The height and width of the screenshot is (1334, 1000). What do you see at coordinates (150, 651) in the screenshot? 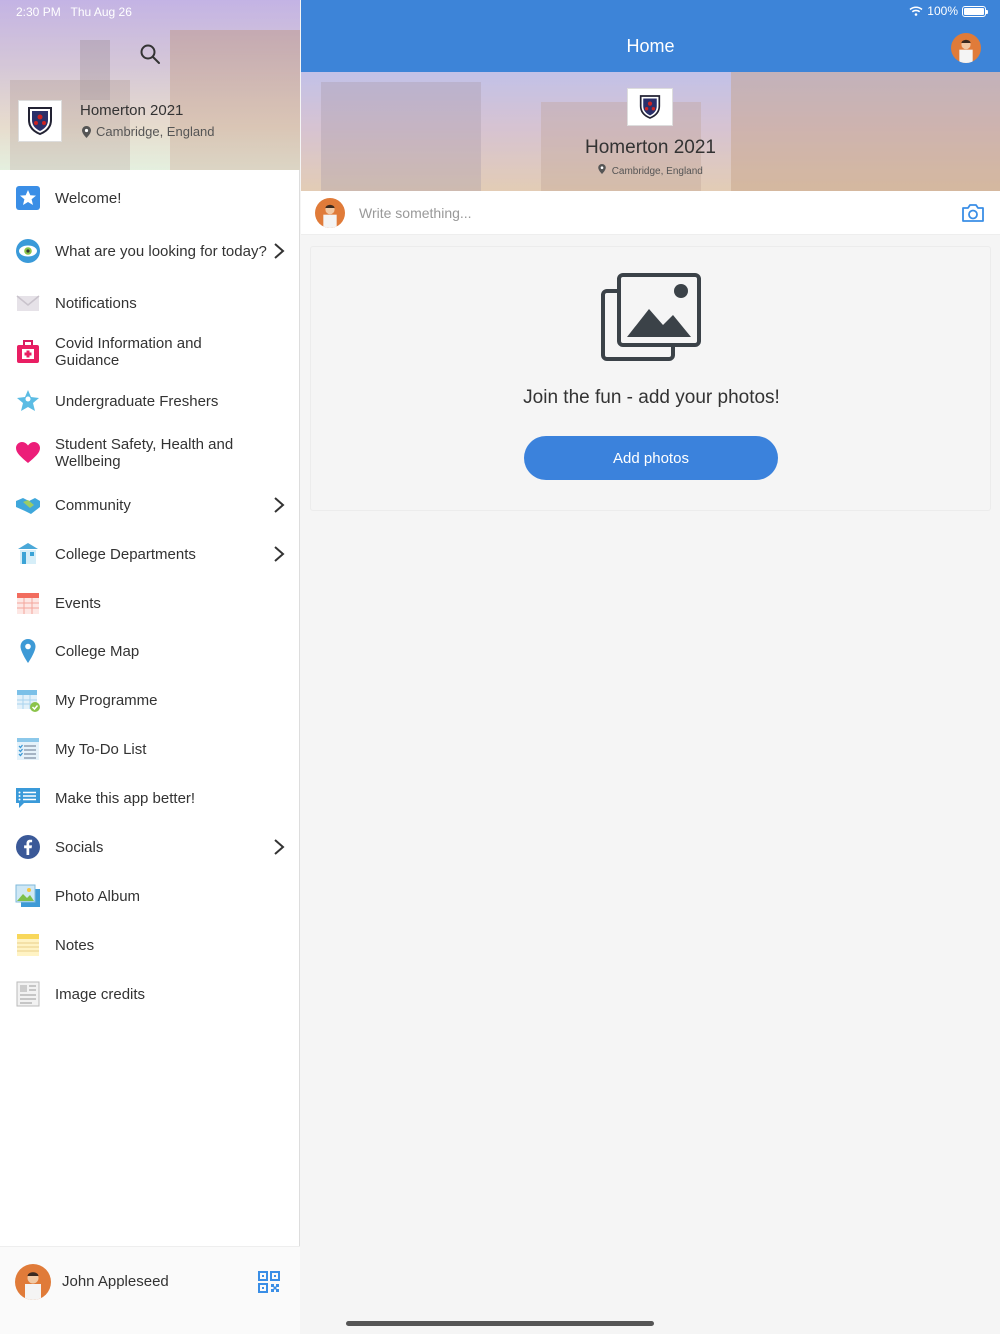
I see `sidebar-item-map: College Map` at bounding box center [150, 651].